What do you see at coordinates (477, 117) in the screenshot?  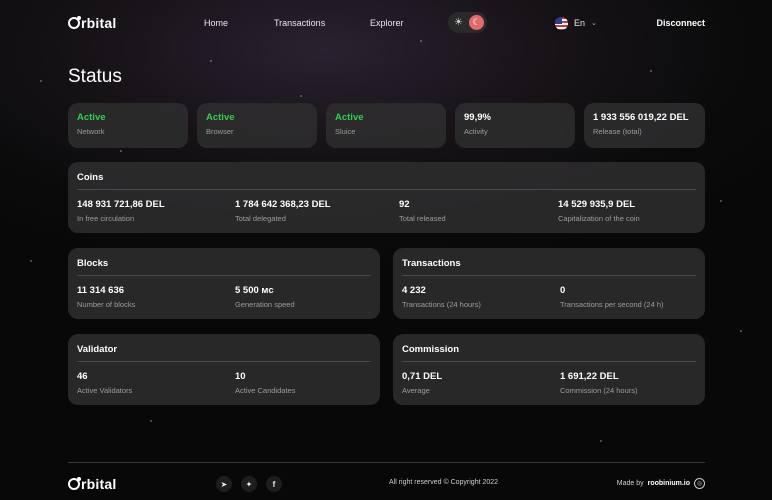 I see `status-value: 99,9%` at bounding box center [477, 117].